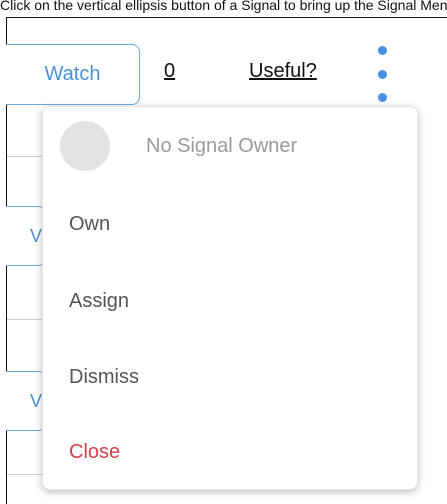  I want to click on useful-link: Useful?, so click(283, 71).